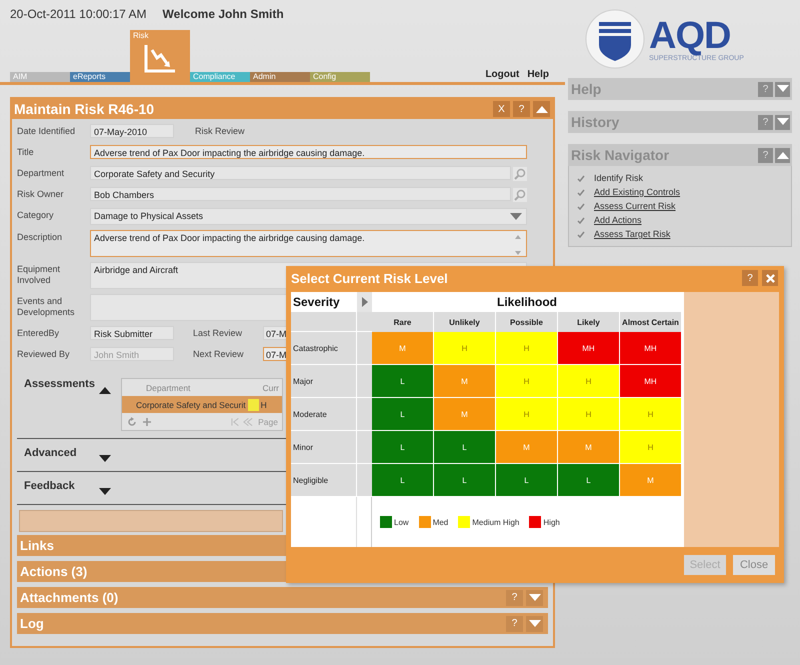 The image size is (800, 665). Describe the element at coordinates (323, 414) in the screenshot. I see `row-header: Moderate` at that location.